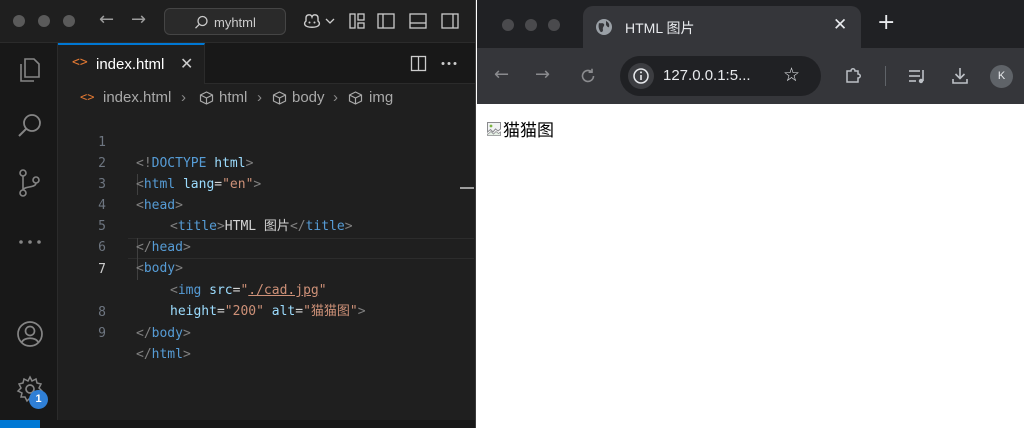  What do you see at coordinates (886, 23) in the screenshot?
I see `new-tab-icon: +` at bounding box center [886, 23].